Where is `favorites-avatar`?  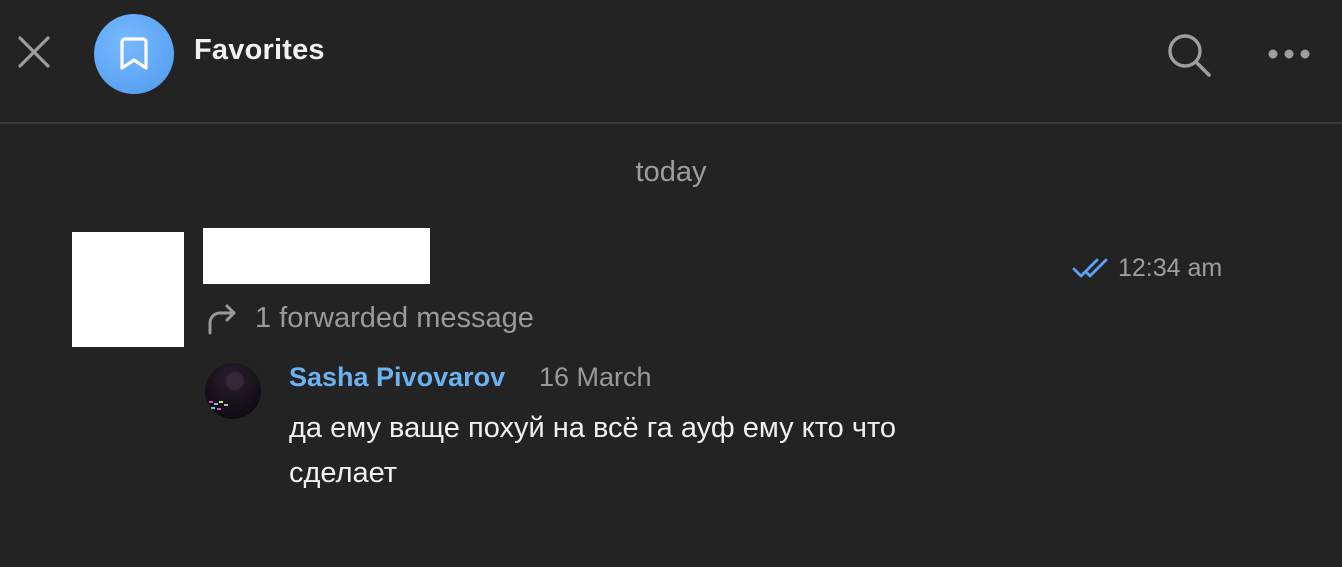
favorites-avatar is located at coordinates (134, 54).